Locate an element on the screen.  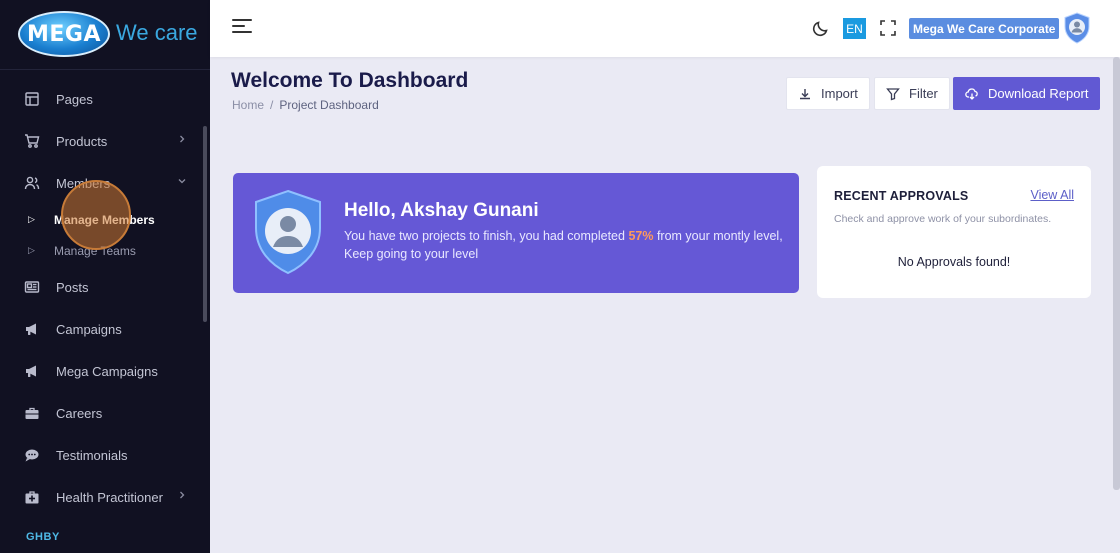
sidebar-section-label: GHBY is located at coordinates (43, 537).